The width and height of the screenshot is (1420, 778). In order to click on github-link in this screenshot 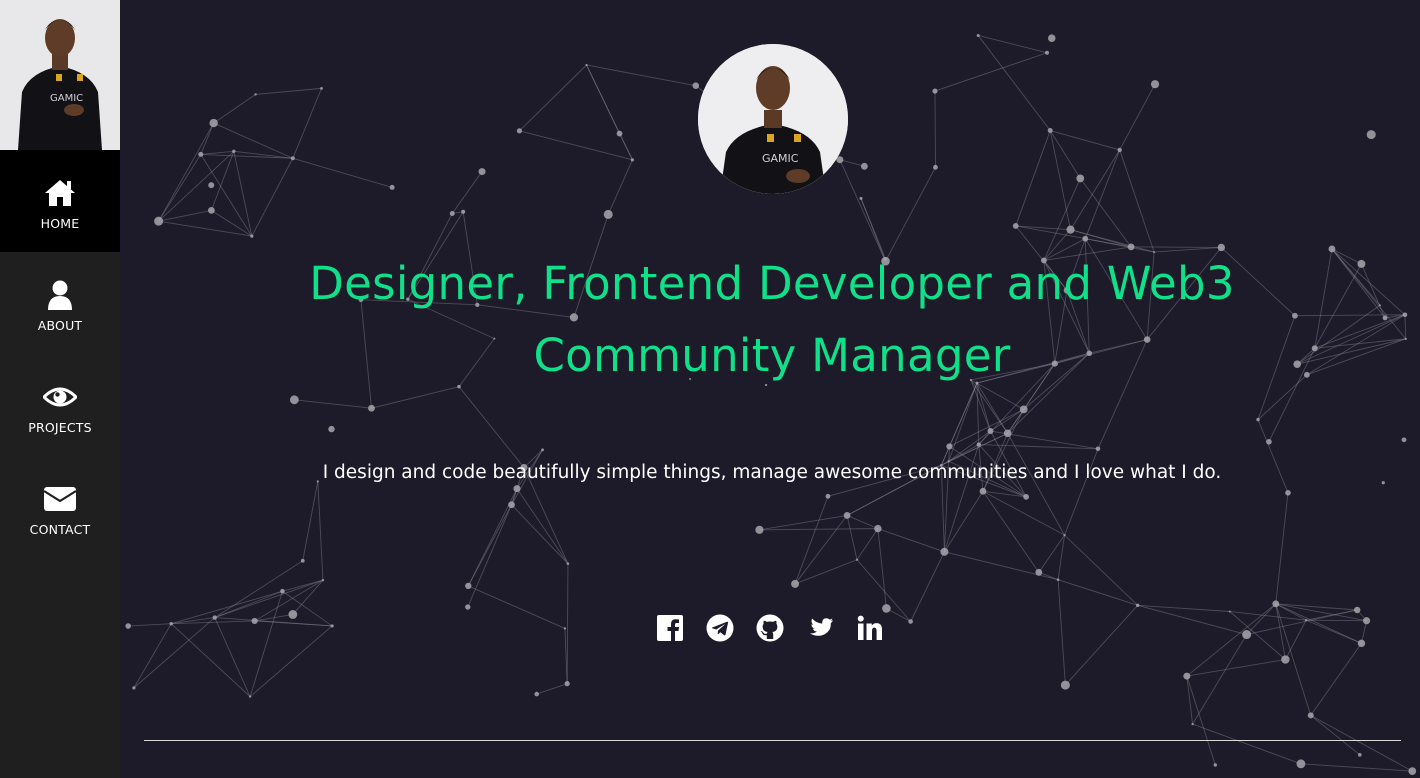, I will do `click(770, 628)`.